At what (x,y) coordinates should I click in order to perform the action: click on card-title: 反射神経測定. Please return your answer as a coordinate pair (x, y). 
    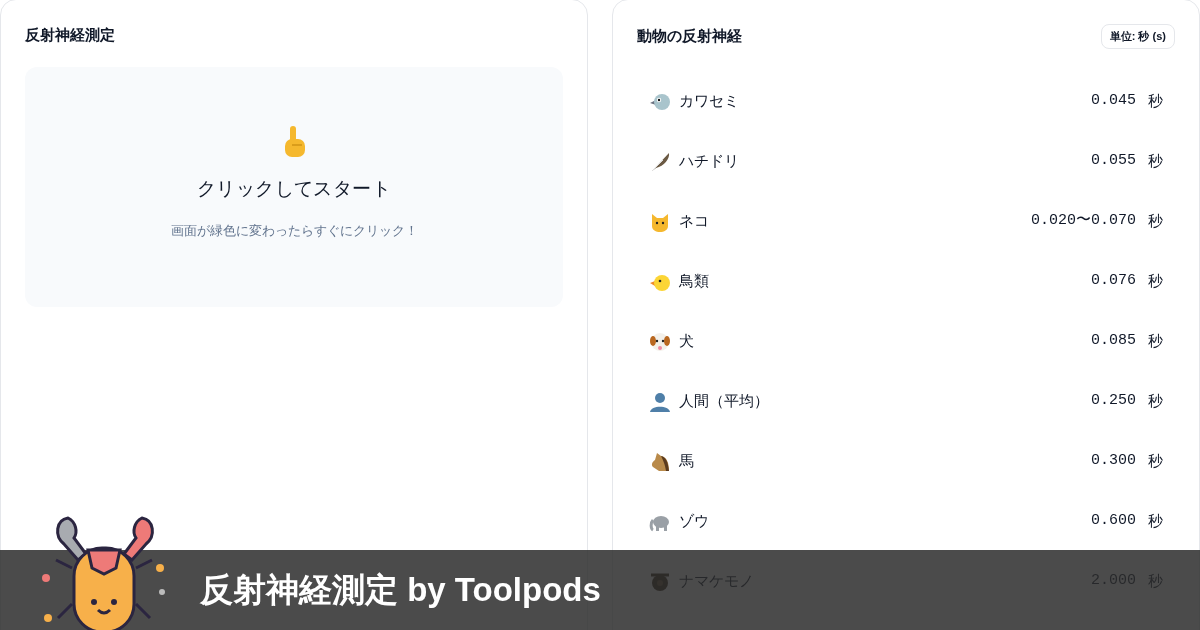
    Looking at the image, I should click on (70, 35).